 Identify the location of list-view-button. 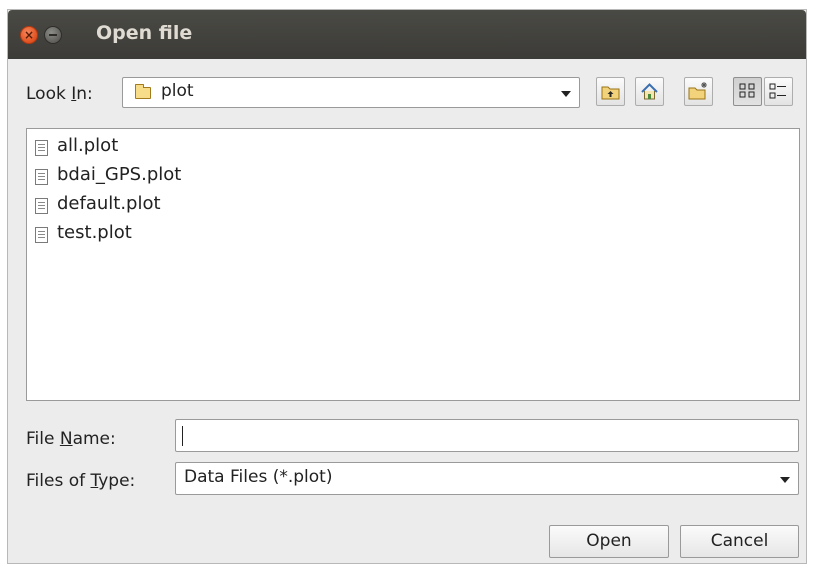
(747, 91).